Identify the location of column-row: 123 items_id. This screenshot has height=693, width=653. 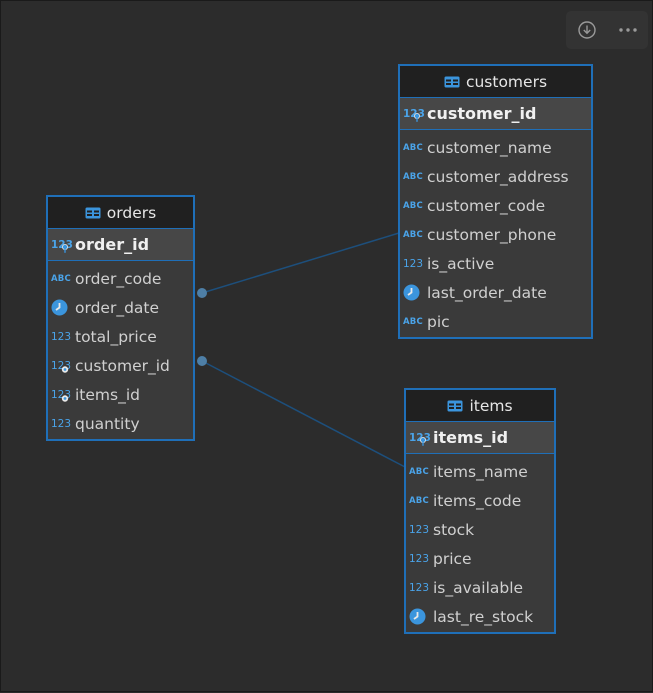
(120, 394).